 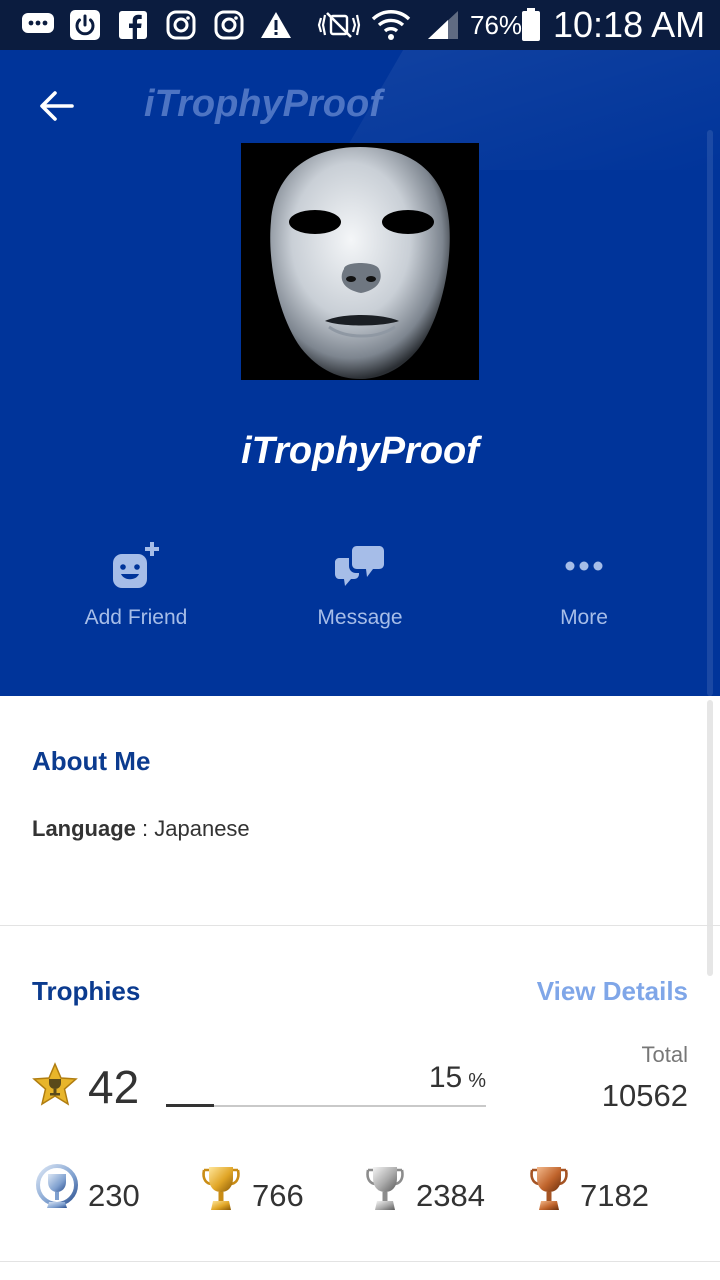 What do you see at coordinates (55, 1084) in the screenshot?
I see `trophy-level-star-icon` at bounding box center [55, 1084].